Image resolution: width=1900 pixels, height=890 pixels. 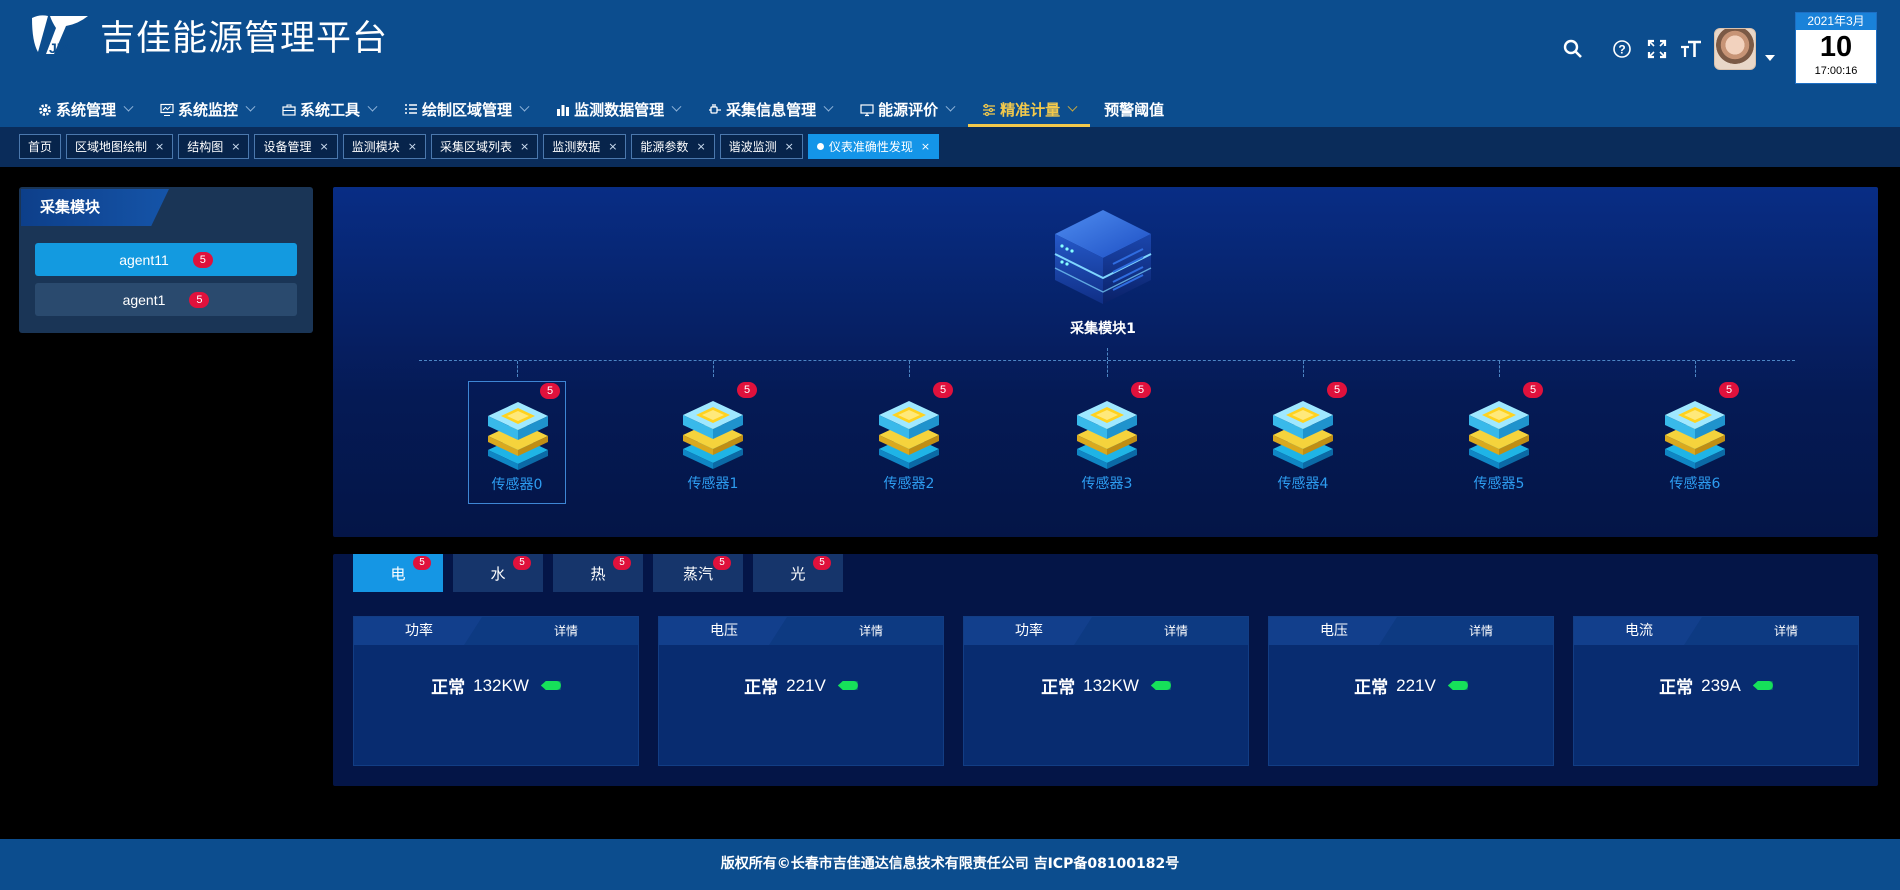 I want to click on list-icon, so click(x=411, y=110).